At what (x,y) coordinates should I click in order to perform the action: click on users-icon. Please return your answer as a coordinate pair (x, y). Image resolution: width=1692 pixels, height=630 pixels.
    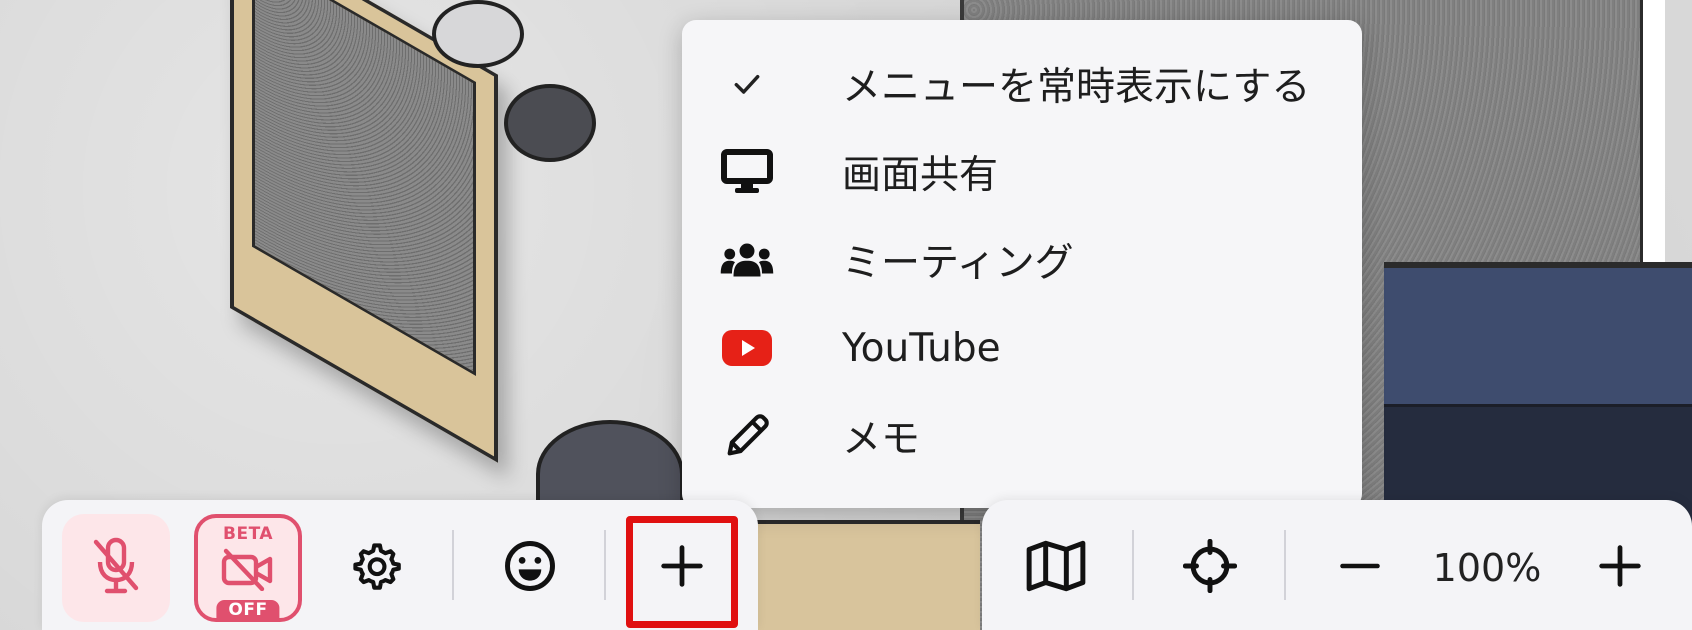
    Looking at the image, I should click on (747, 260).